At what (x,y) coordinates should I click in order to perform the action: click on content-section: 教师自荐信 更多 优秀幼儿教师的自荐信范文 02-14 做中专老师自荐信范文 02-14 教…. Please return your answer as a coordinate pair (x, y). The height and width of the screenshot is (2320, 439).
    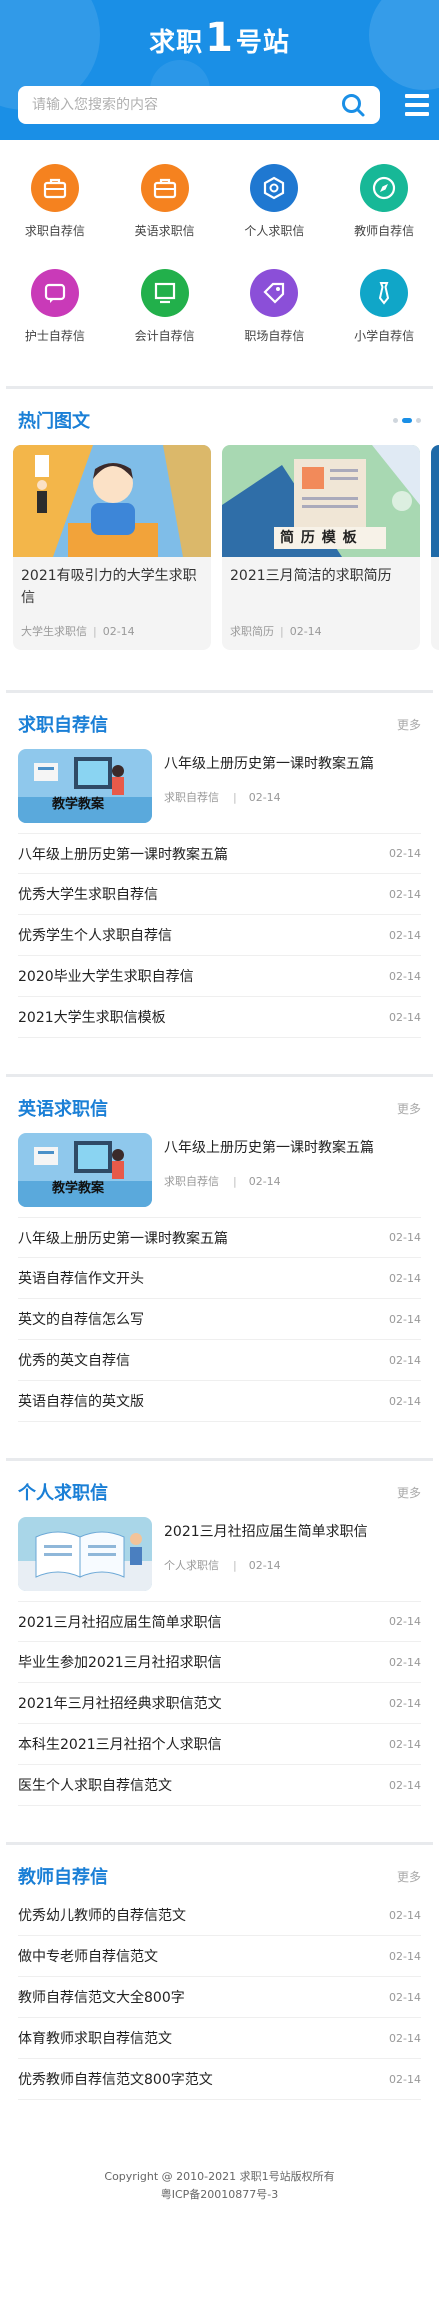
    Looking at the image, I should click on (219, 1971).